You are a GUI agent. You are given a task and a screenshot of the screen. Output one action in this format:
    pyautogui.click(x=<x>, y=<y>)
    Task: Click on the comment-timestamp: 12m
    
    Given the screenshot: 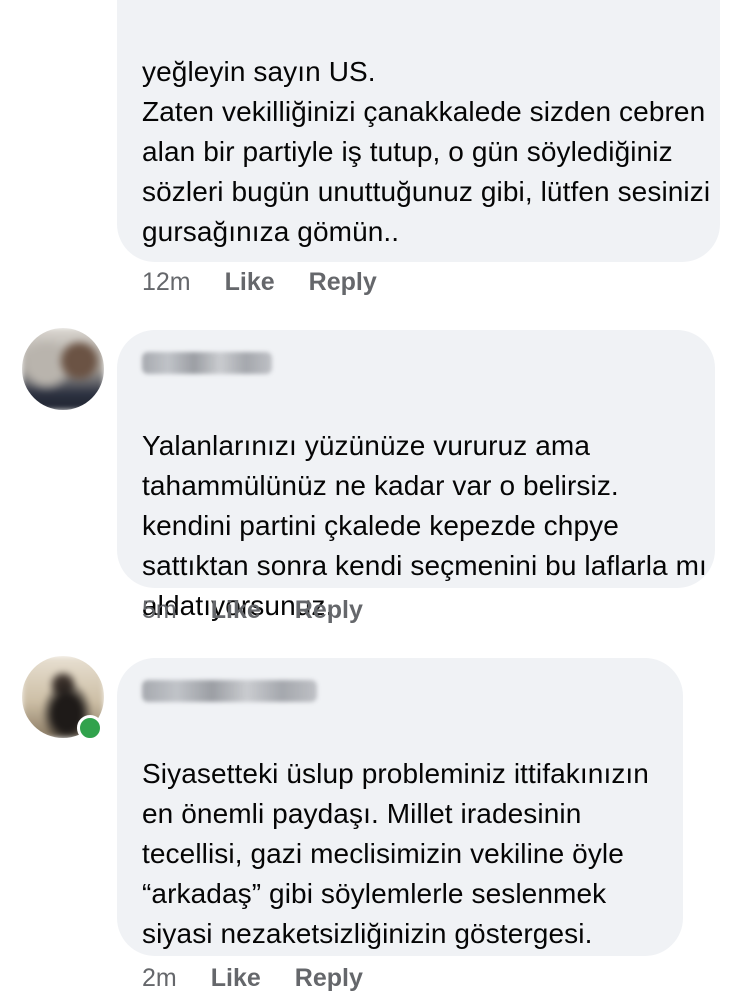 What is the action you would take?
    pyautogui.click(x=166, y=282)
    